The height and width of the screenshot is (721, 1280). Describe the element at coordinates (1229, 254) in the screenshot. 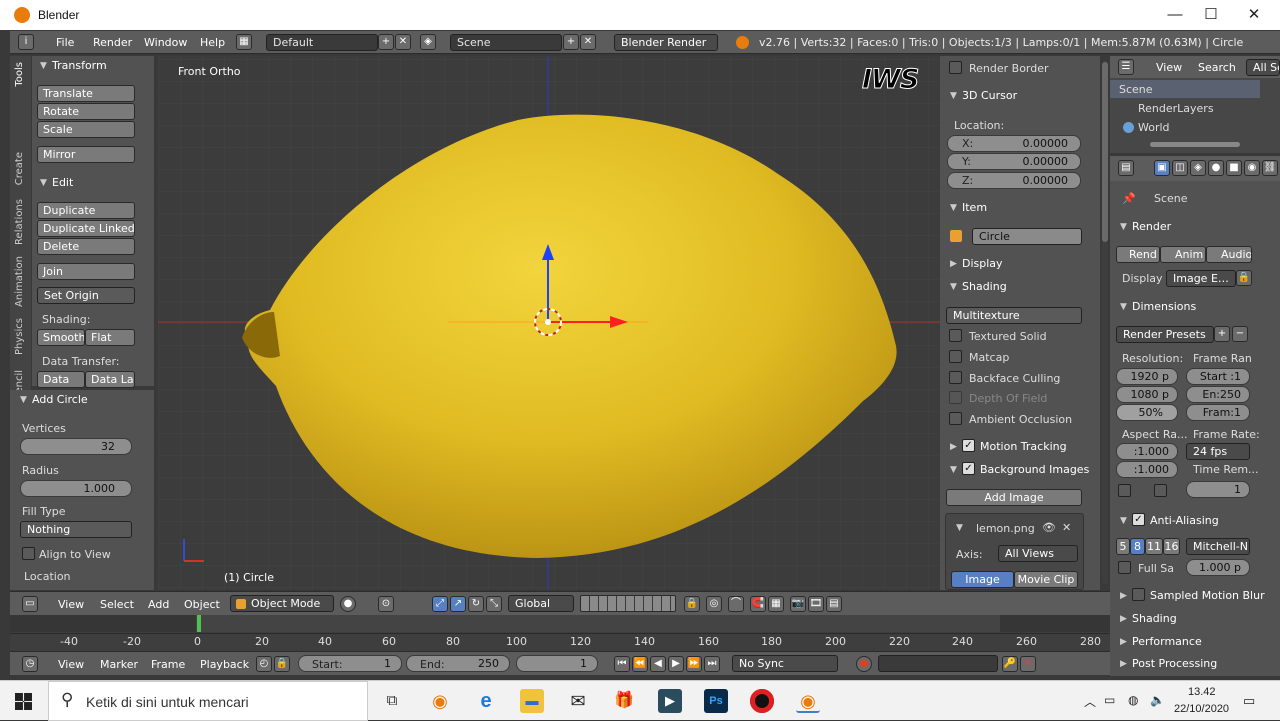

I see `render-audio-button: Audio` at that location.